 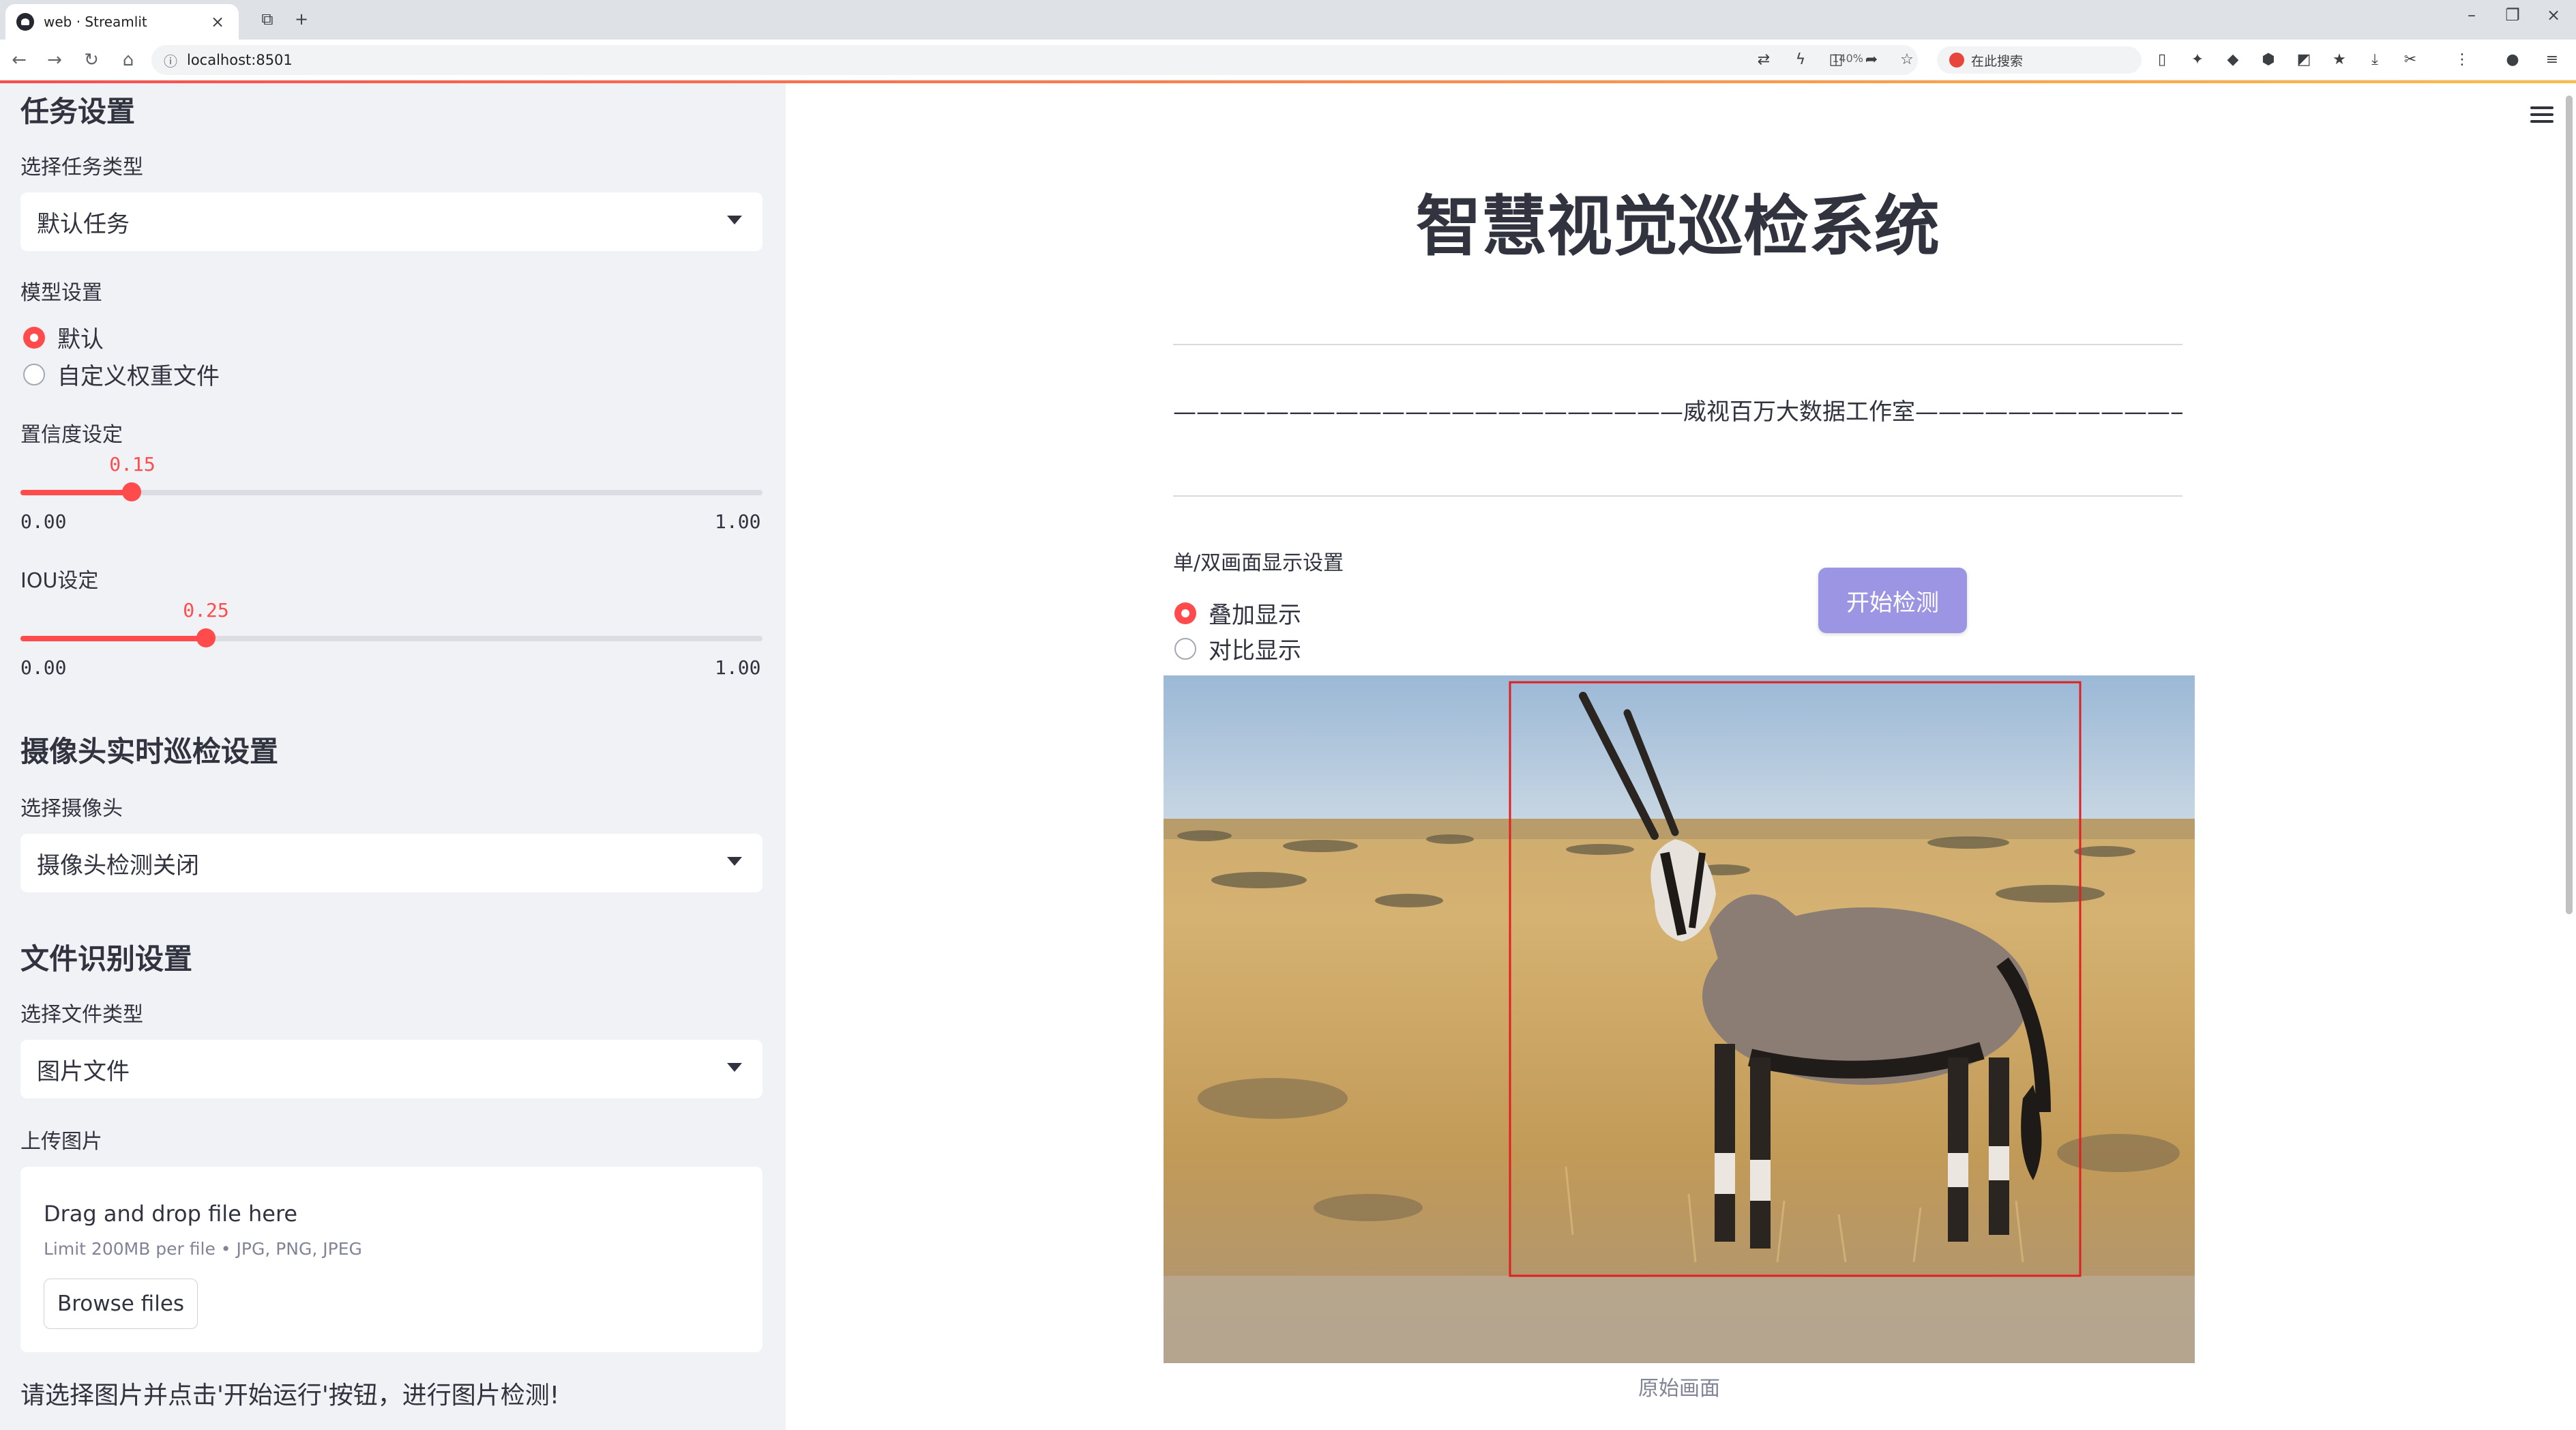 I want to click on model-option-default: 默认, so click(x=63, y=338).